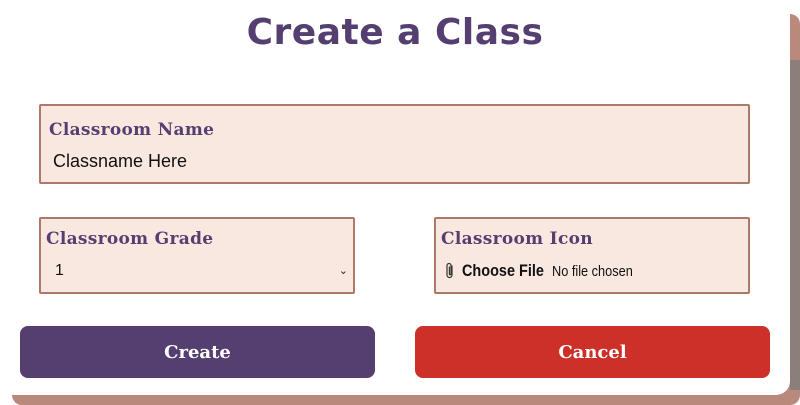 The width and height of the screenshot is (800, 405). Describe the element at coordinates (197, 255) in the screenshot. I see `classroom-grade-field: Classroom Grade 1 ⌄` at that location.